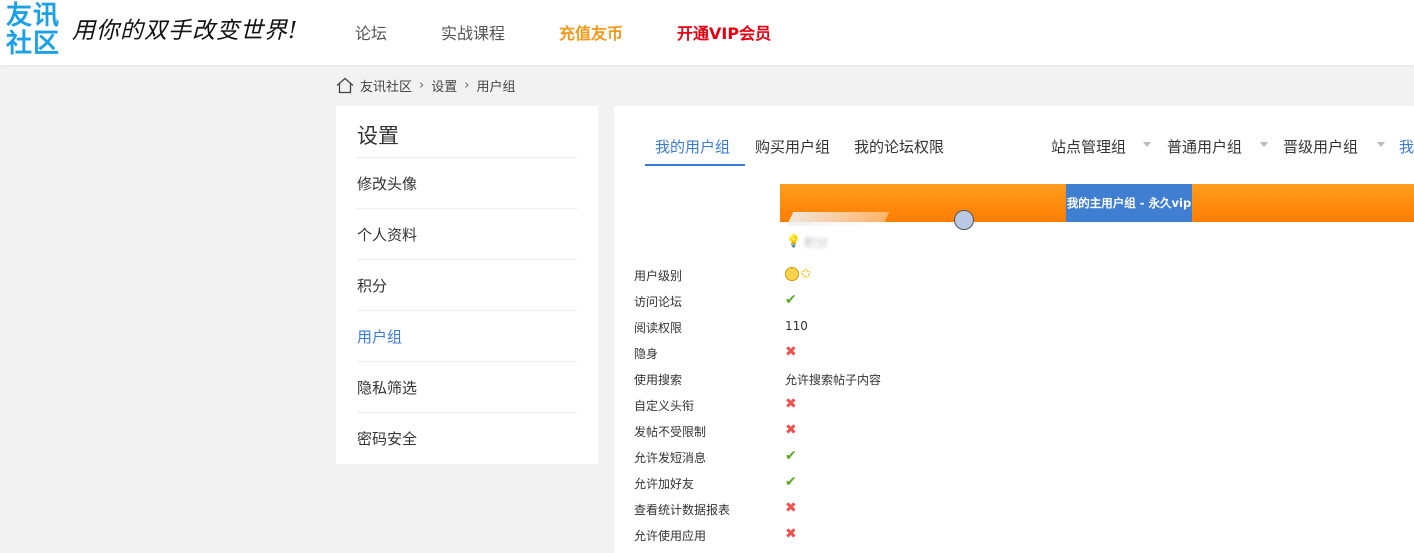 Image resolution: width=1414 pixels, height=553 pixels. What do you see at coordinates (664, 406) in the screenshot?
I see `permission-label: 自定义头衔` at bounding box center [664, 406].